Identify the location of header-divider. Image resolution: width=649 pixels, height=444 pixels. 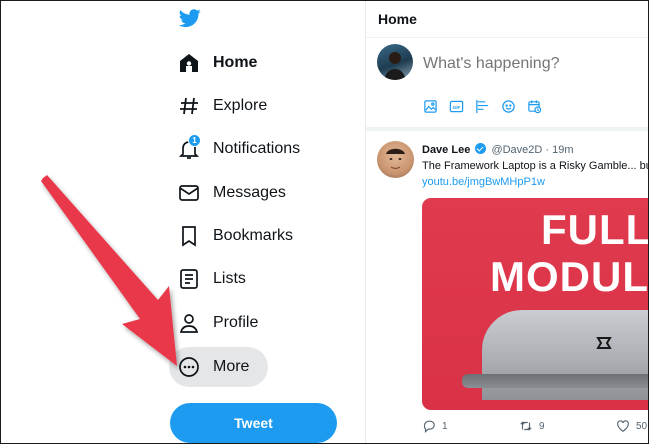
(507, 37).